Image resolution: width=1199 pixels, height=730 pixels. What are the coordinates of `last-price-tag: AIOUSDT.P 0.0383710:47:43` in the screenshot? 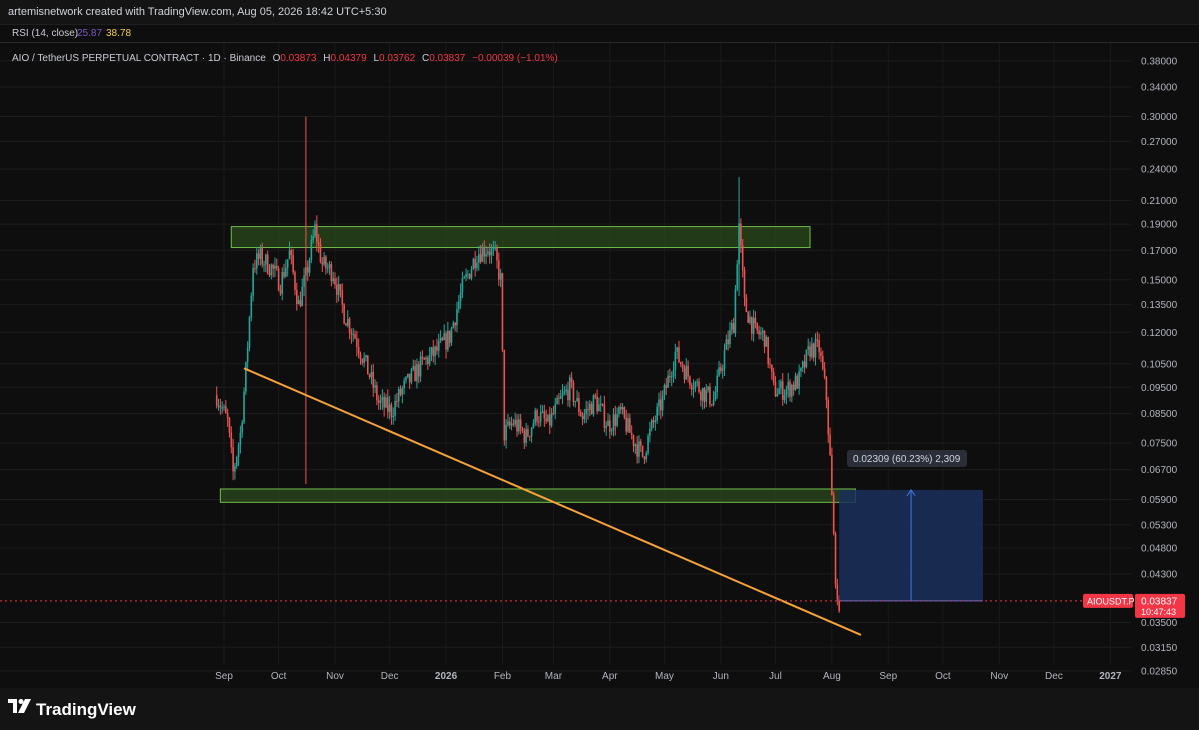 It's located at (1134, 605).